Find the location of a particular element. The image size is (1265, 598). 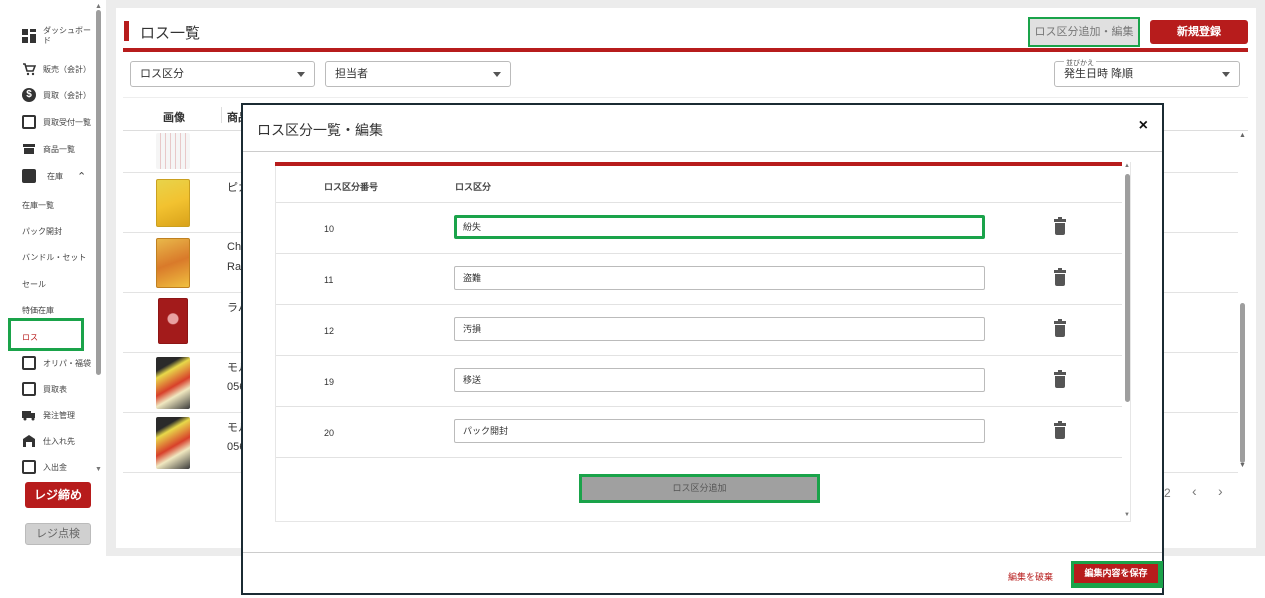

sidebar-item-products: 商品一覧 is located at coordinates (48, 149).